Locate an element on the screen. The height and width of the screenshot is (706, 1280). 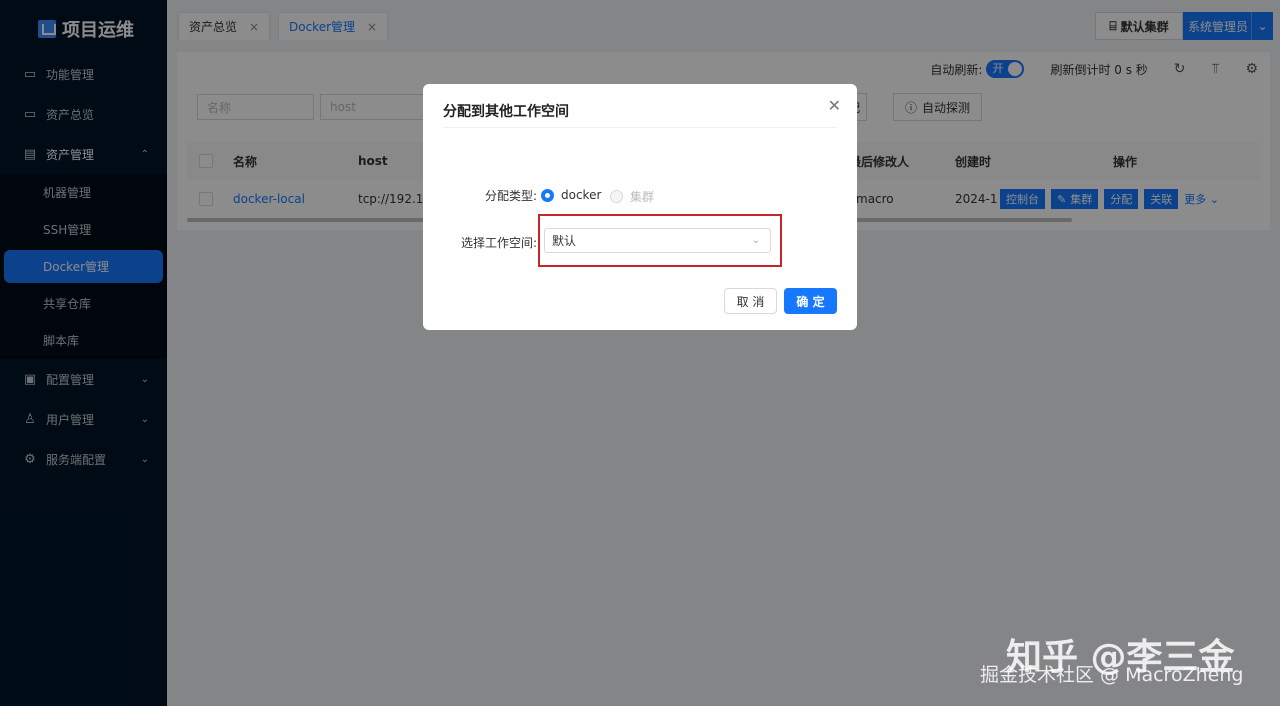
radio-cluster: 集群 is located at coordinates (632, 196).